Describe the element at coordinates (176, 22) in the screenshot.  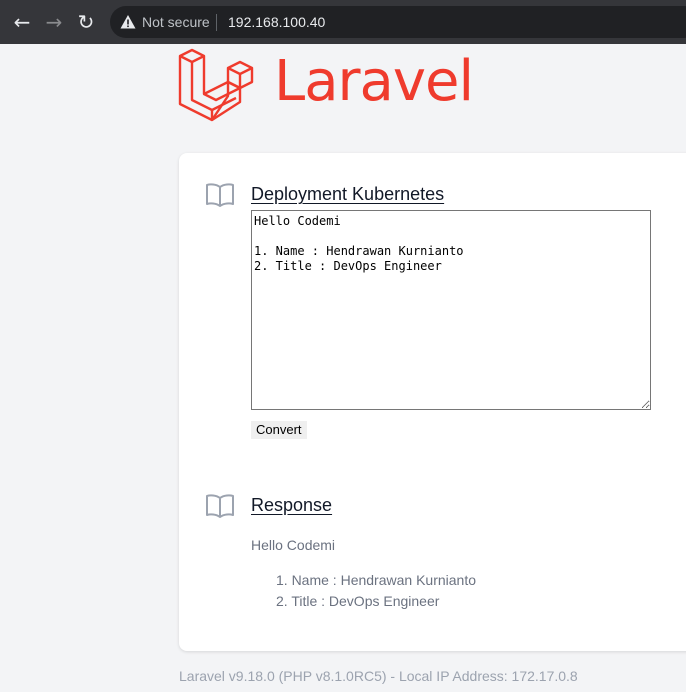
I see `security-label: Not secure` at that location.